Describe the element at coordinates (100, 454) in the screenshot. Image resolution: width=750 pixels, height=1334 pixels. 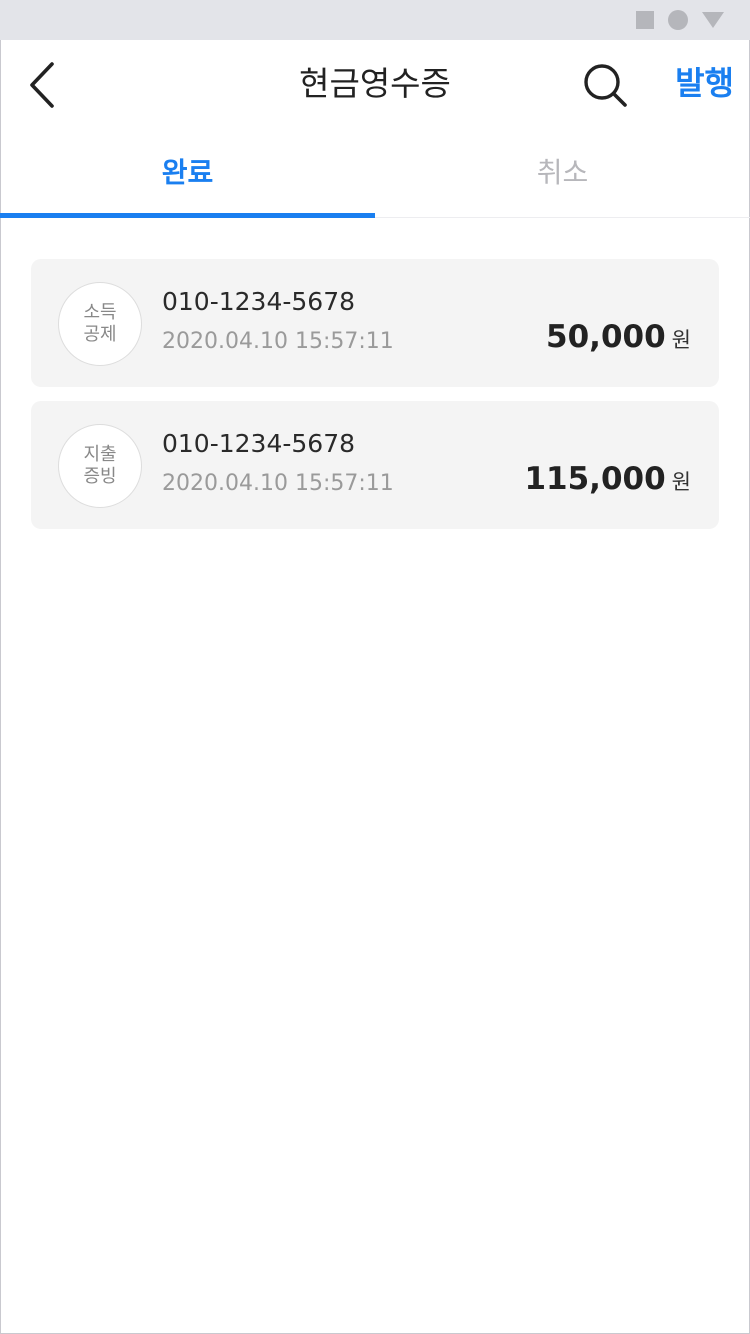
I see `badge-label-line1: 지출` at that location.